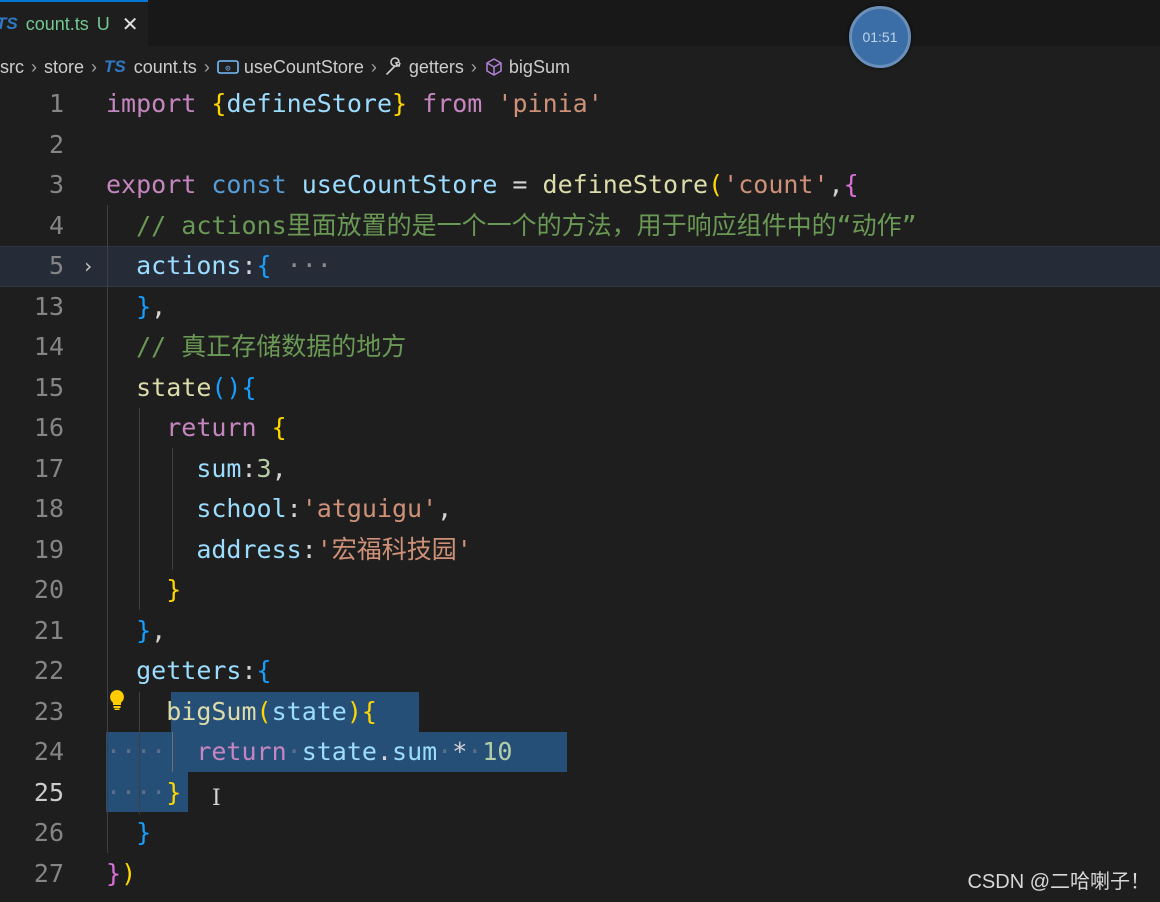 Image resolution: width=1160 pixels, height=902 pixels. What do you see at coordinates (511, 226) in the screenshot?
I see `code-line: // actions里面放置的是一个一个的方法，用于响应组件中的“动作”` at bounding box center [511, 226].